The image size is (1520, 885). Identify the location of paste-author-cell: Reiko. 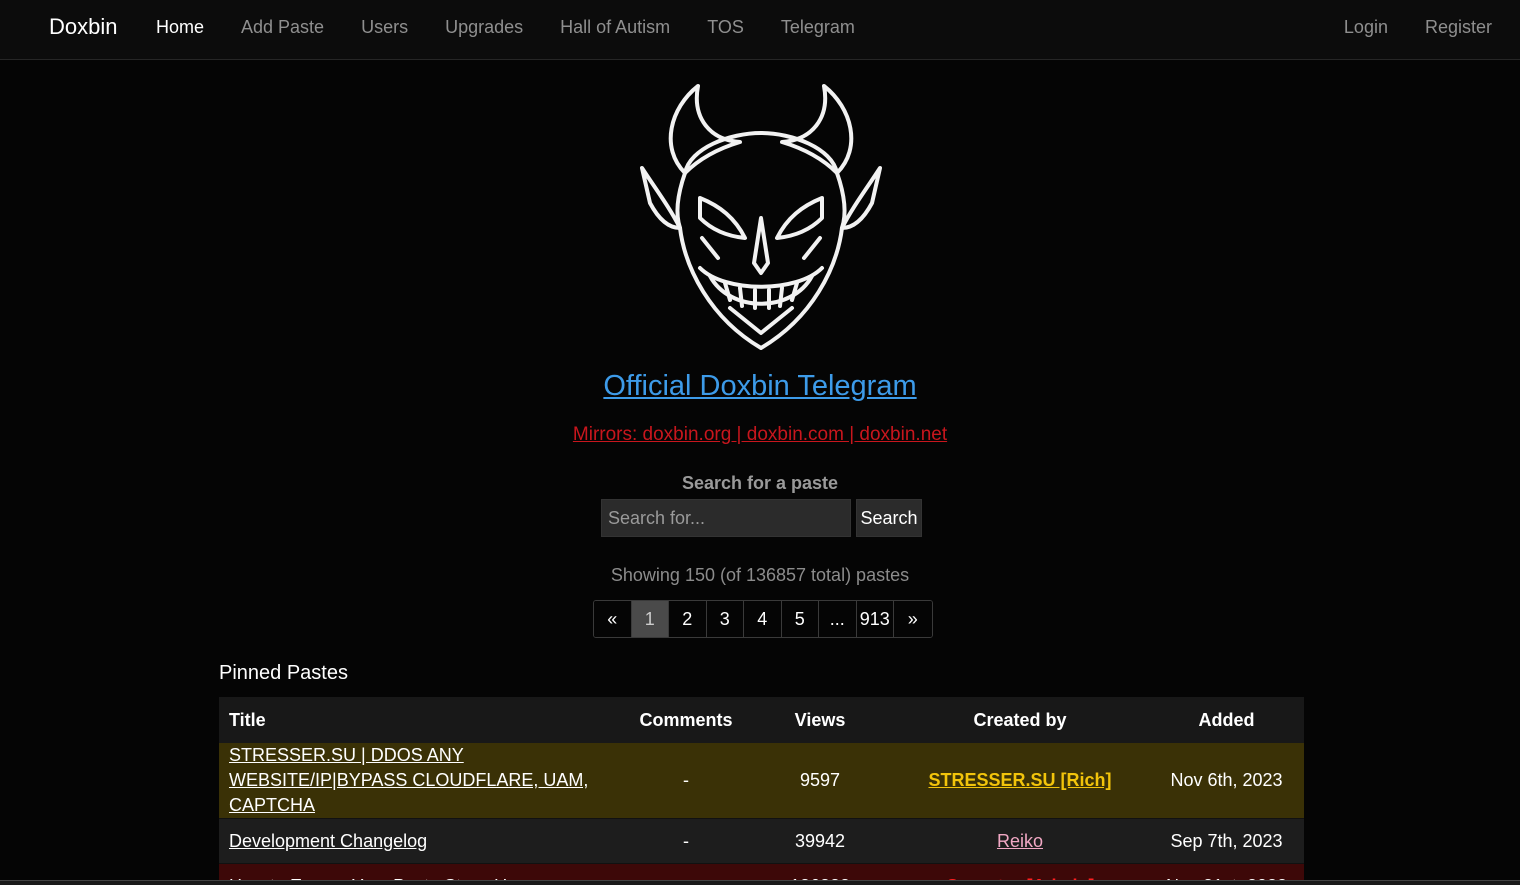
(1020, 841).